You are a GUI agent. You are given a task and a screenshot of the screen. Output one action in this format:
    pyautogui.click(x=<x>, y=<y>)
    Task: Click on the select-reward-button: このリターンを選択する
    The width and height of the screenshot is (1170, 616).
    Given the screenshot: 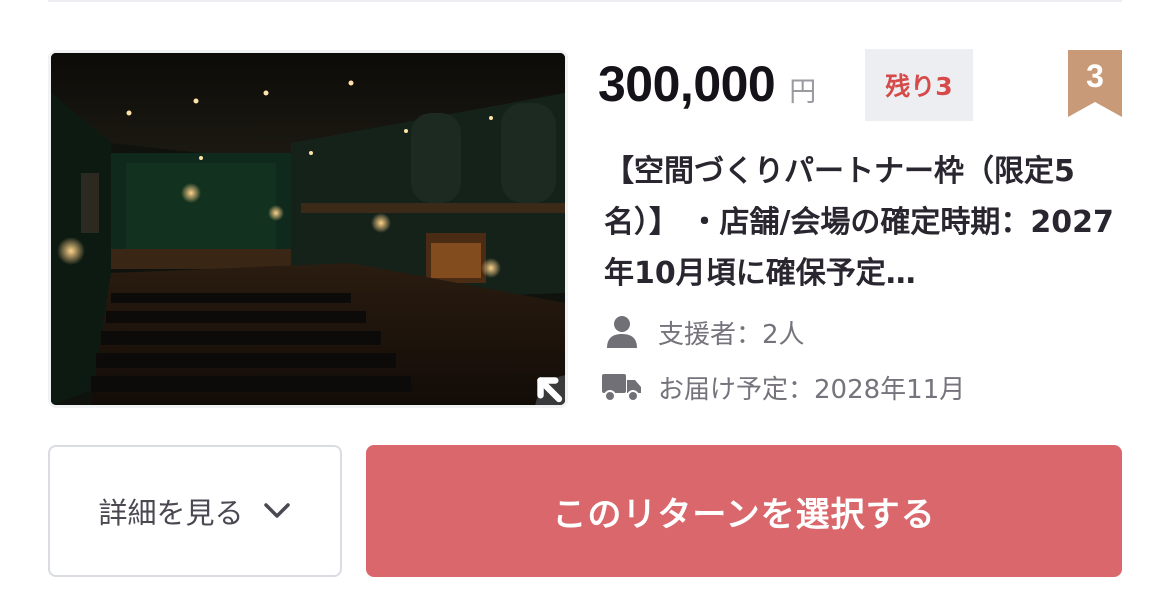 What is the action you would take?
    pyautogui.click(x=744, y=511)
    